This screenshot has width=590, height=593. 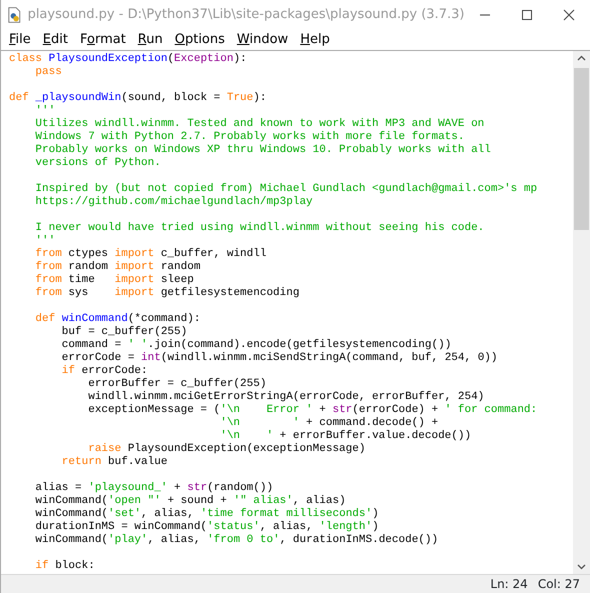 I want to click on code-line: from sys import getfilesystemencoding, so click(x=167, y=293).